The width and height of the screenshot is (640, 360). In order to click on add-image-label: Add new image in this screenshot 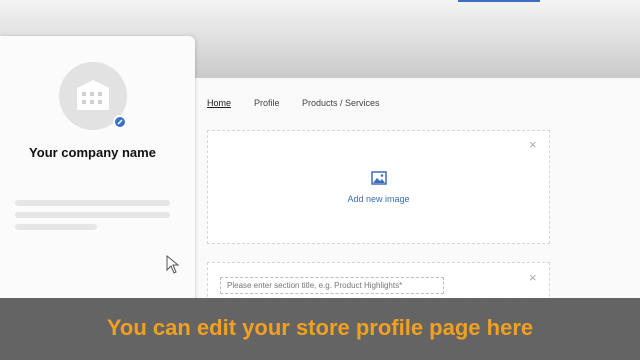, I will do `click(378, 199)`.